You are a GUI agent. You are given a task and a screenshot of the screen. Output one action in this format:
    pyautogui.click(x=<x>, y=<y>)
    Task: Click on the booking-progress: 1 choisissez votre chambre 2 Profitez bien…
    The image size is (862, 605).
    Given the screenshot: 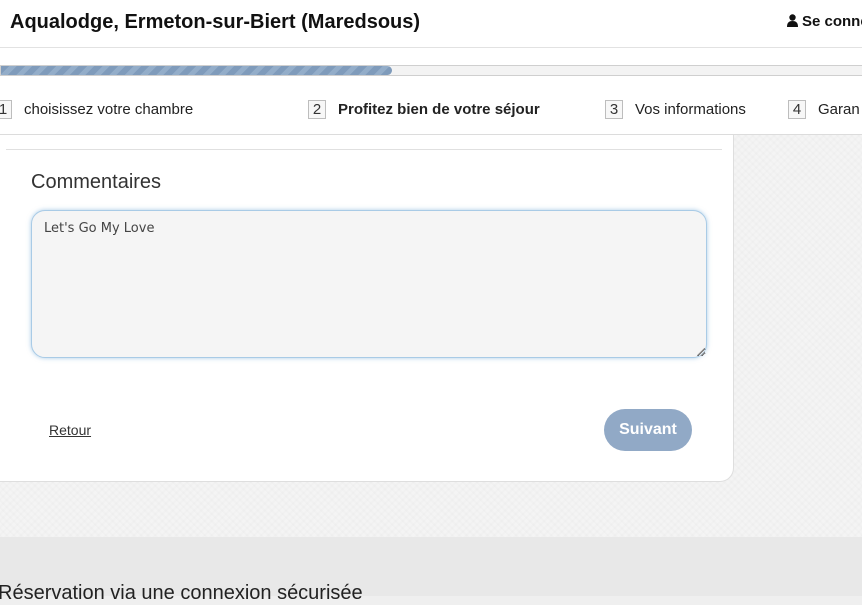 What is the action you would take?
    pyautogui.click(x=431, y=91)
    